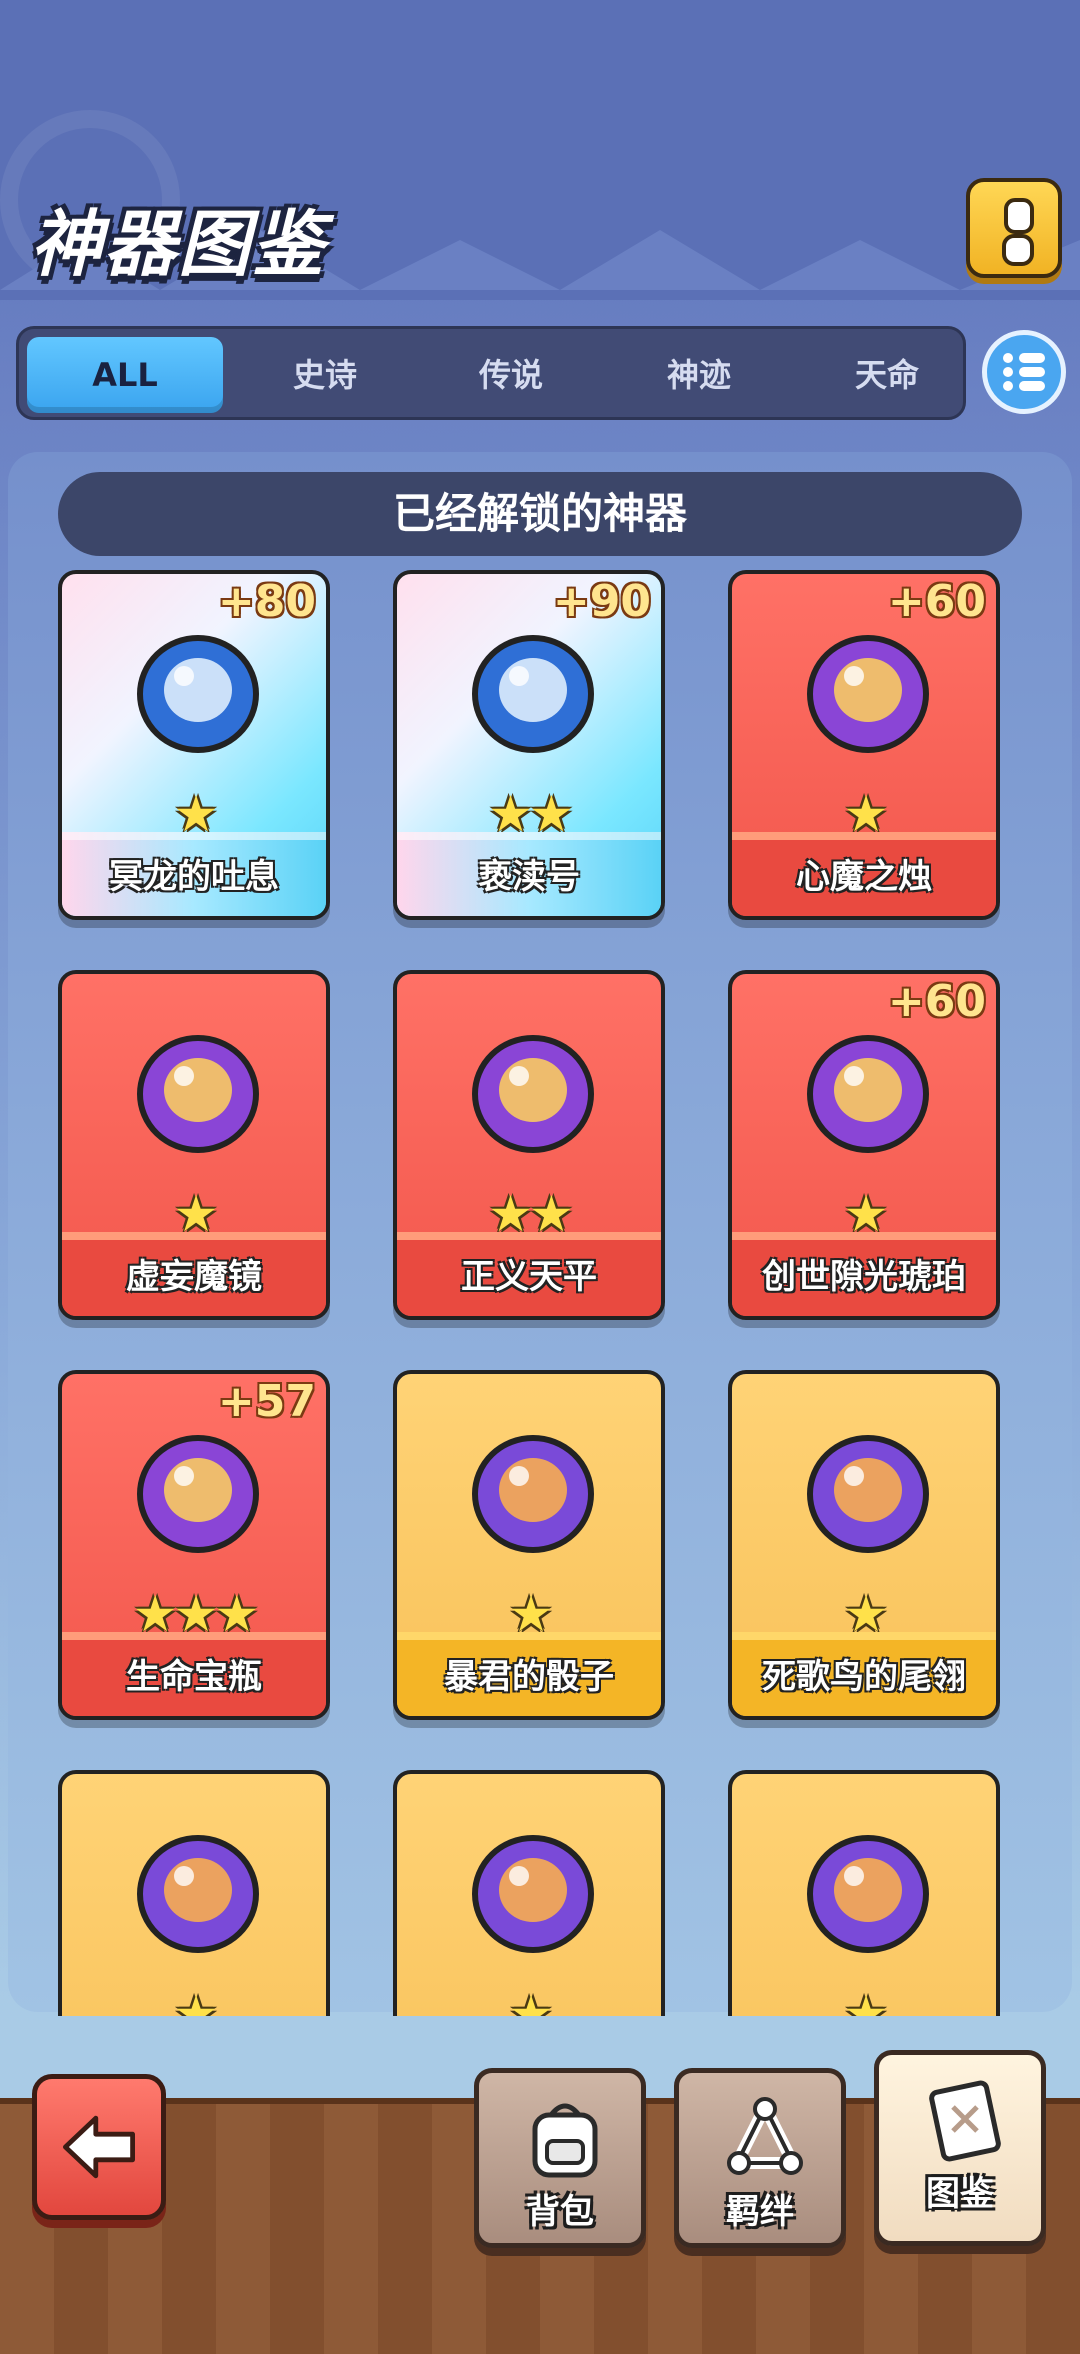 This screenshot has width=1080, height=2354. I want to click on artifact-card: ★ 虚妄魔镜, so click(194, 1145).